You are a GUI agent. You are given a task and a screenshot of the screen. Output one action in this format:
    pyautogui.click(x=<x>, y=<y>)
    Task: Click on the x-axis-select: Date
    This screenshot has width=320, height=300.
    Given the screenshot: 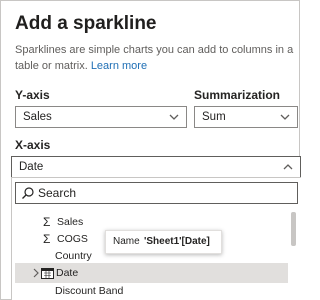 What is the action you would take?
    pyautogui.click(x=156, y=167)
    